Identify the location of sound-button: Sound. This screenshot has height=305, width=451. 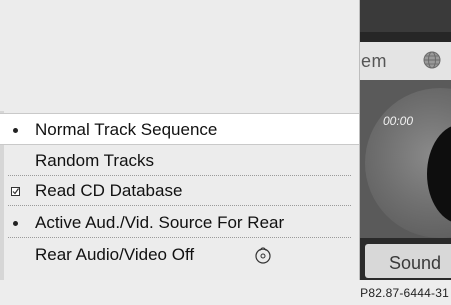
(408, 261).